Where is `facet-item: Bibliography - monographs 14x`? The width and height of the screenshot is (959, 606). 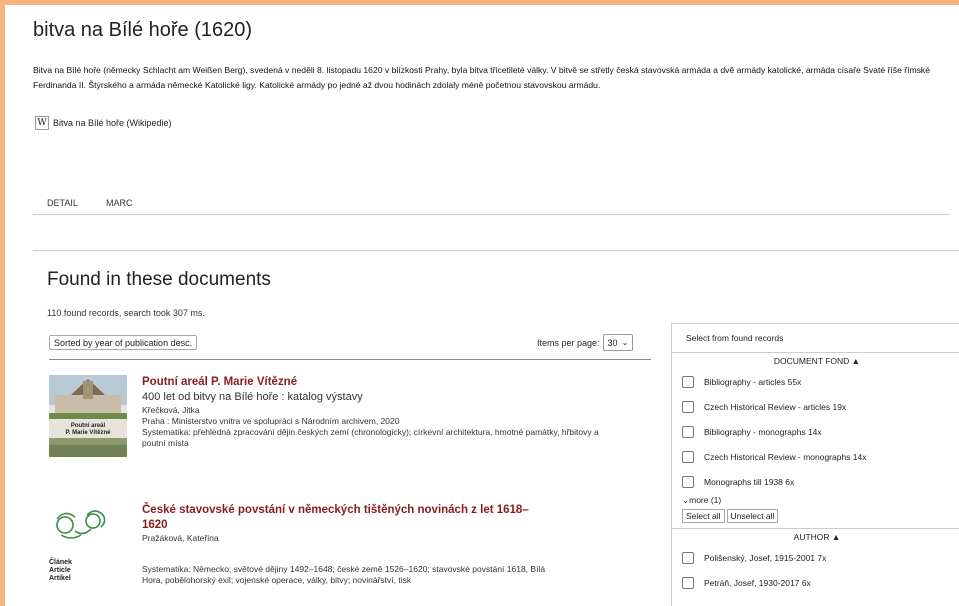 facet-item: Bibliography - monographs 14x is located at coordinates (815, 431).